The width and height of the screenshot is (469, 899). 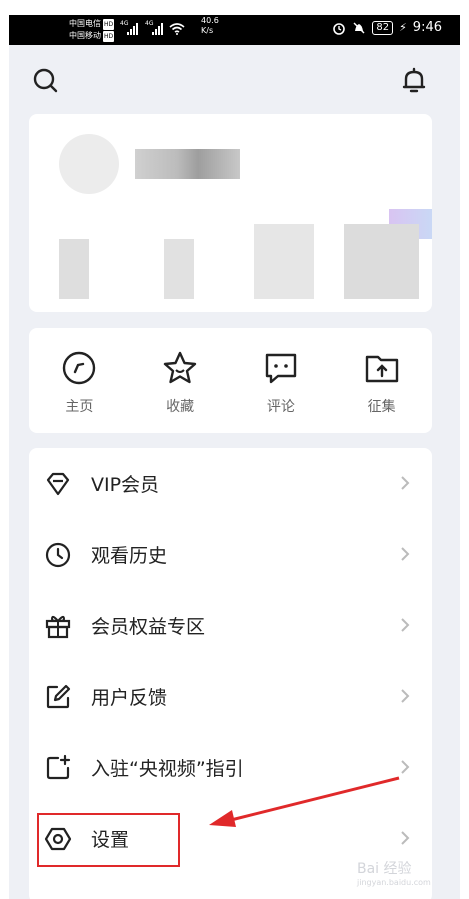 I want to click on annotation-arrow, so click(x=304, y=801).